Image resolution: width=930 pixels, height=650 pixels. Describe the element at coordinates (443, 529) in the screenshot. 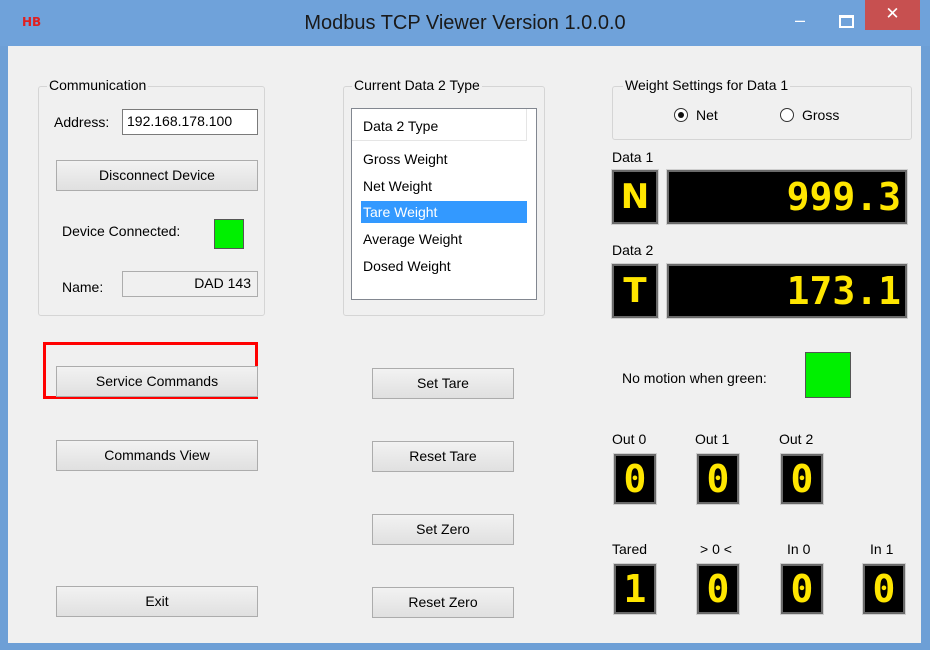

I see `set-zero-button: Set Zero` at that location.